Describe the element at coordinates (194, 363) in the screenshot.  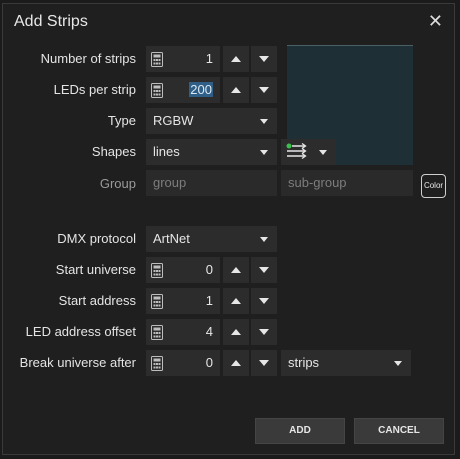
I see `break-universe-after-value: 0` at that location.